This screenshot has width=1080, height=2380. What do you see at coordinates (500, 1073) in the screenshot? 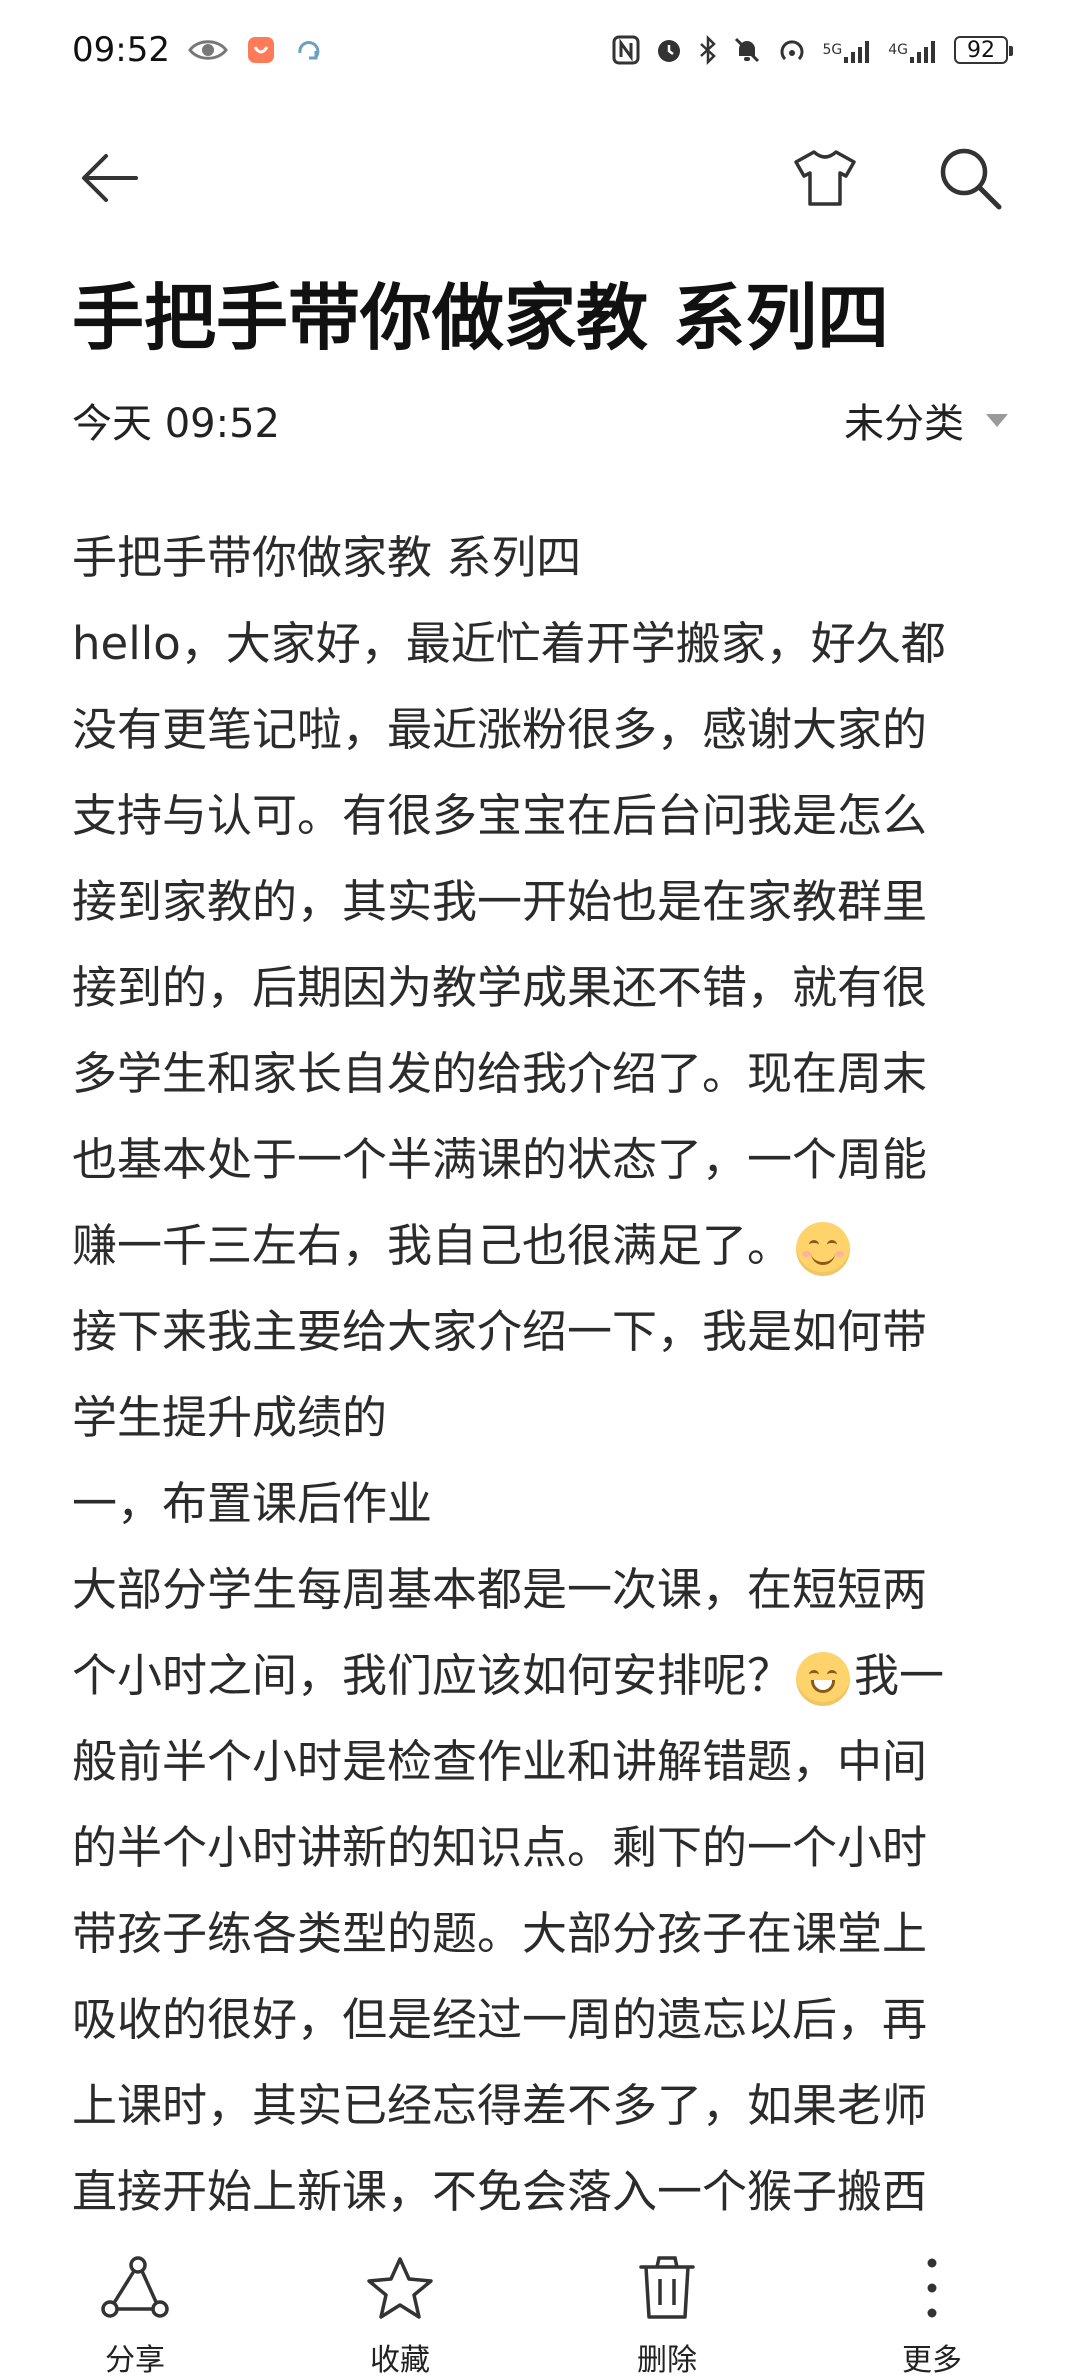
I see `body-line: 多学生和家长自发的给我介绍了。现在周末` at bounding box center [500, 1073].